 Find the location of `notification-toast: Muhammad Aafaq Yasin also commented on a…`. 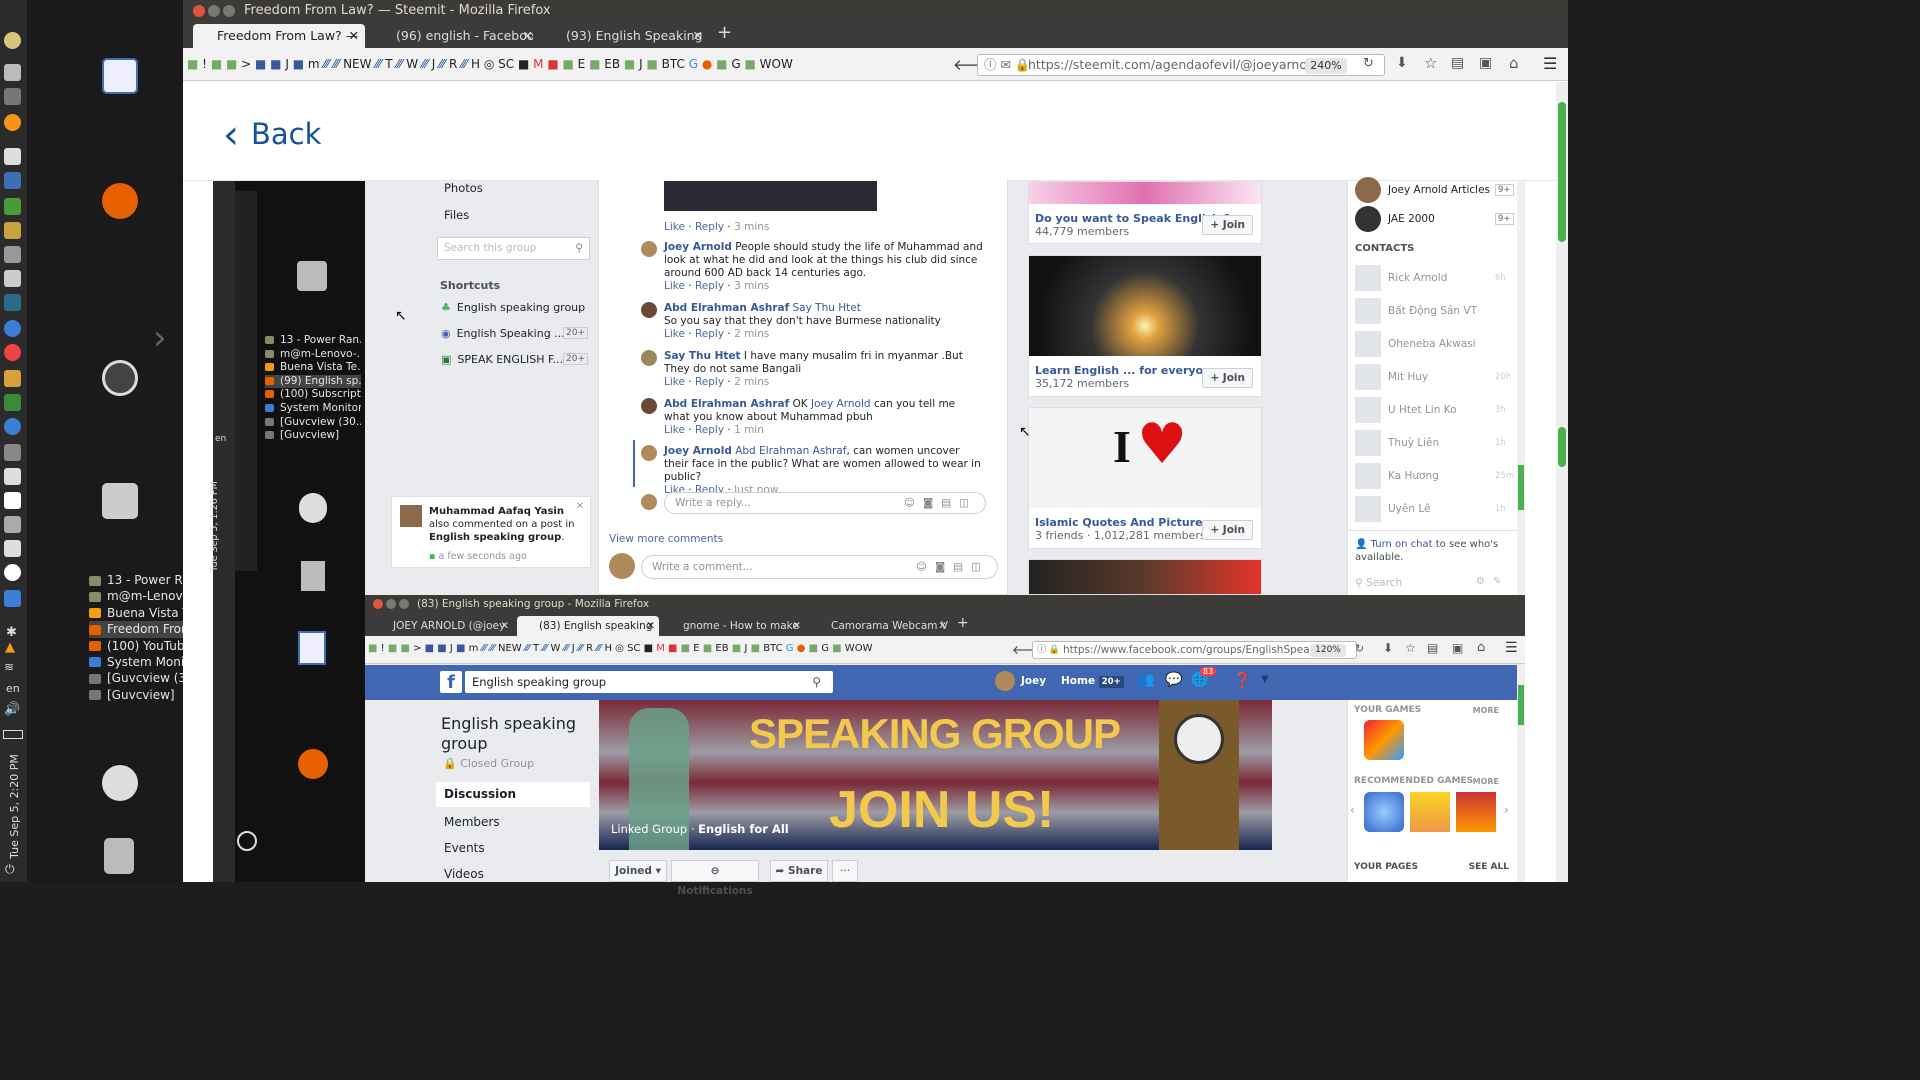

notification-toast: Muhammad Aafaq Yasin also commented on a… is located at coordinates (491, 532).